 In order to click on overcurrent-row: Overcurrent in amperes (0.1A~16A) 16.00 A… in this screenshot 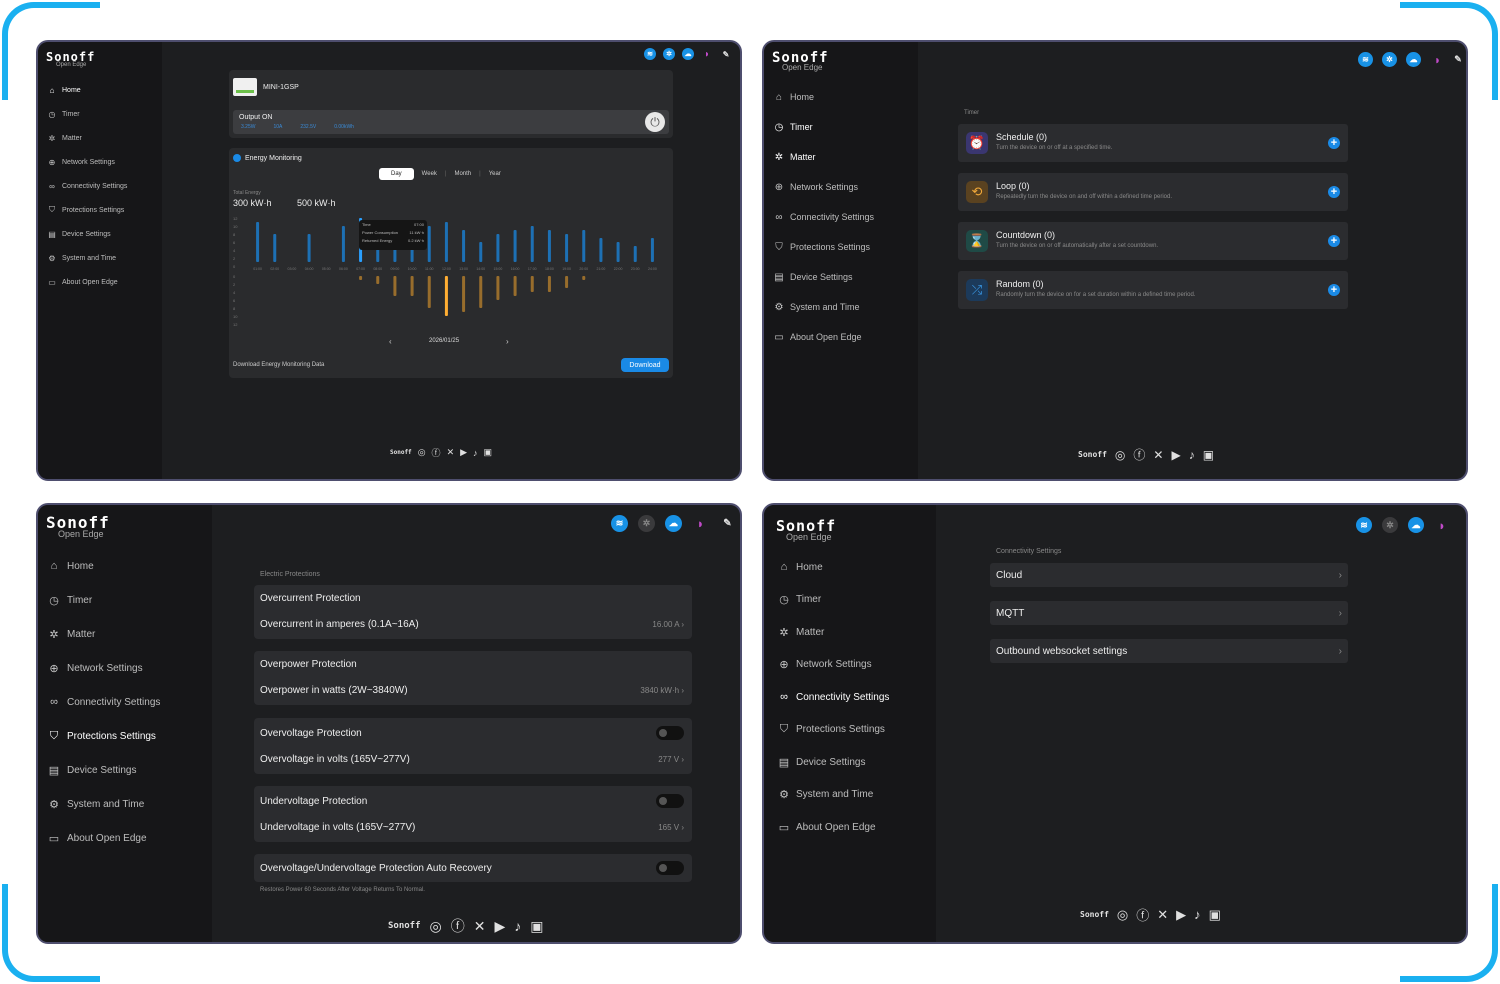, I will do `click(472, 624)`.